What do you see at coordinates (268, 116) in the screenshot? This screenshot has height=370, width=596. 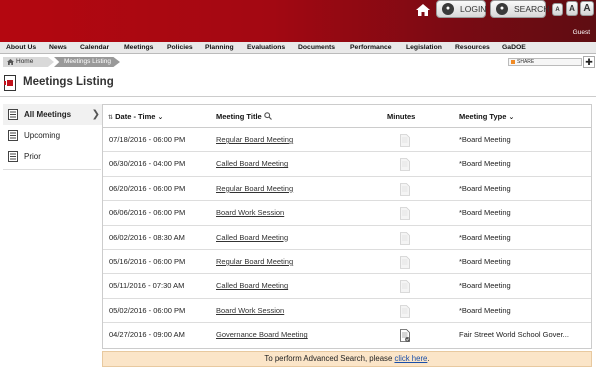 I see `search-icon` at bounding box center [268, 116].